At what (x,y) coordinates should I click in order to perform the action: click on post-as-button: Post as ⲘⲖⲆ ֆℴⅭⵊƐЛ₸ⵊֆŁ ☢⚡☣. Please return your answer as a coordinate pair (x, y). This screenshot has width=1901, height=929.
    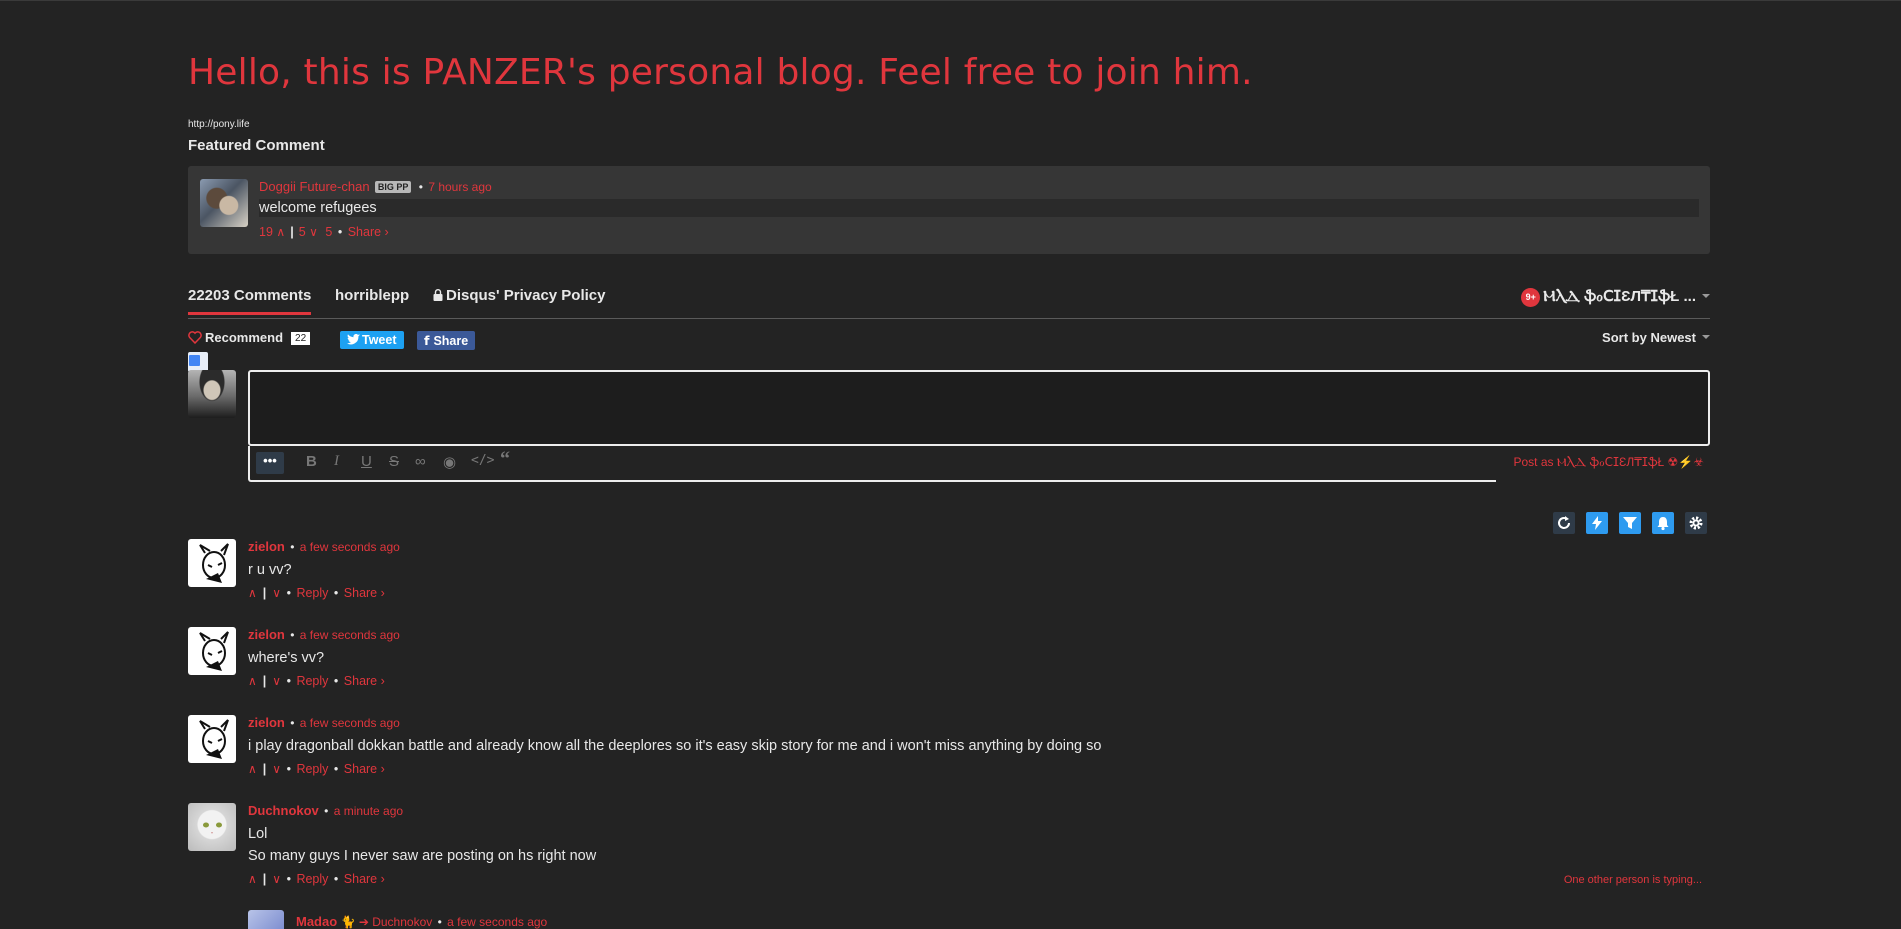
    Looking at the image, I should click on (1603, 464).